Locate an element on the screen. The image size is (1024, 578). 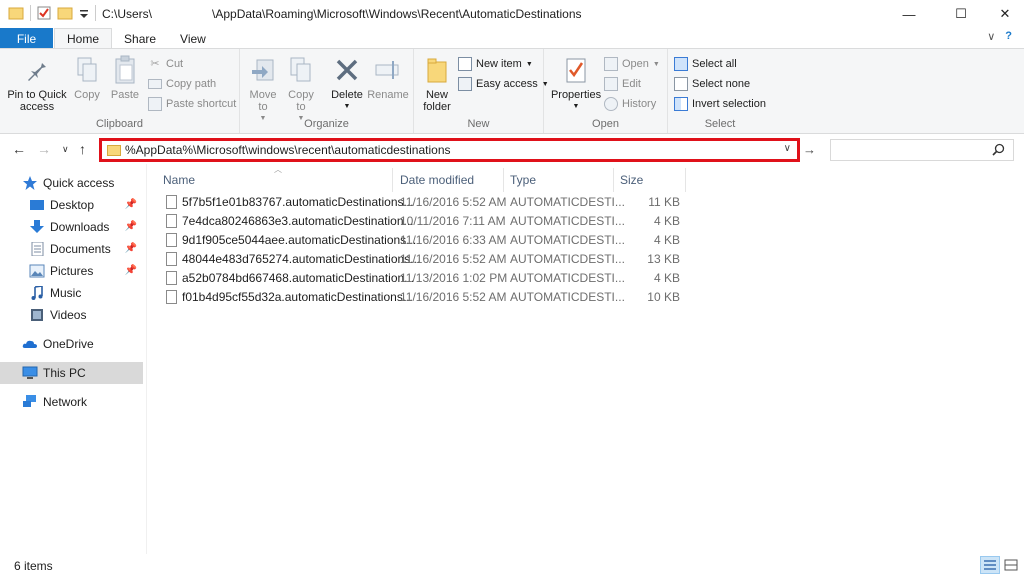
nav-label: Network is located at coordinates (65, 402).